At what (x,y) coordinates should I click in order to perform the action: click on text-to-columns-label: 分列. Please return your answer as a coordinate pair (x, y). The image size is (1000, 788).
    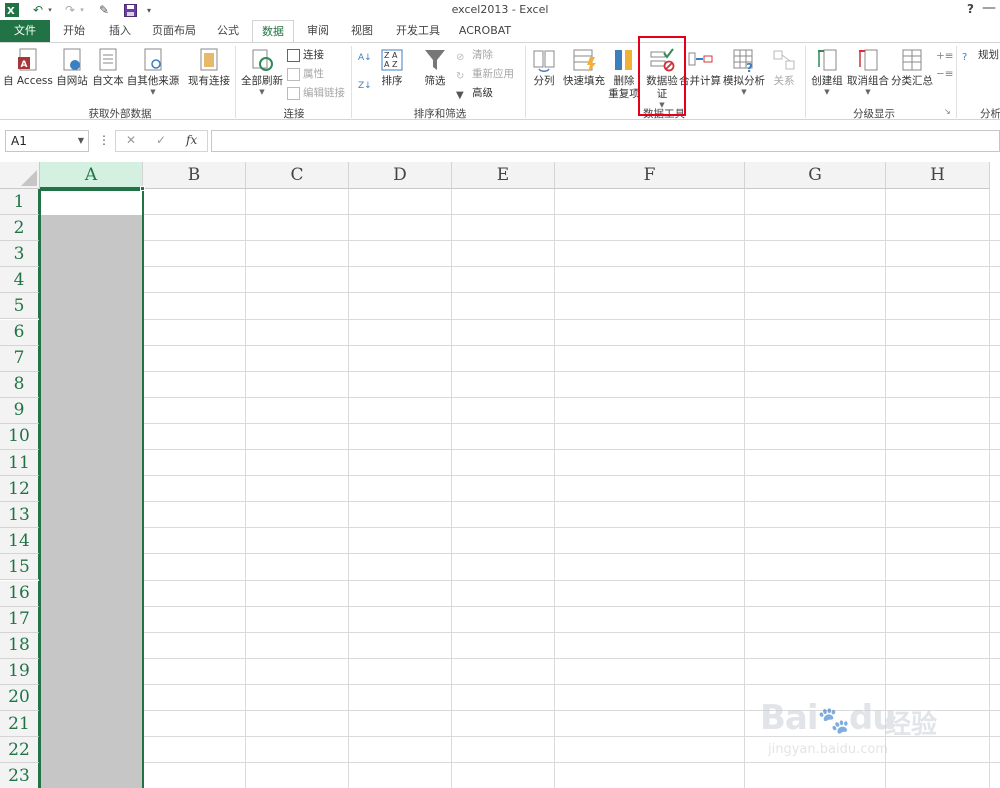
    Looking at the image, I should click on (544, 81).